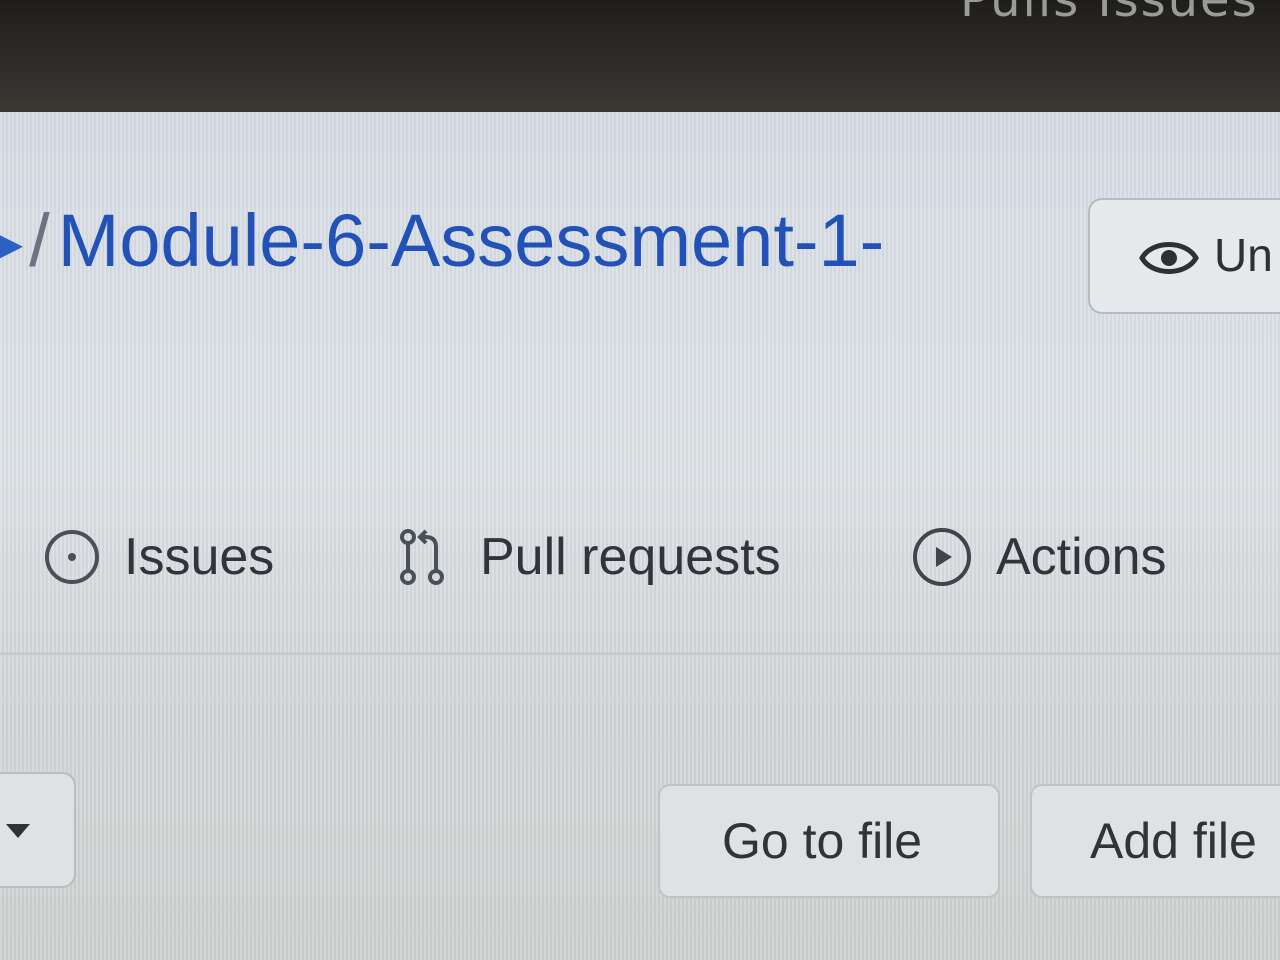 The width and height of the screenshot is (1280, 960). What do you see at coordinates (422, 557) in the screenshot?
I see `git-pull-request-icon` at bounding box center [422, 557].